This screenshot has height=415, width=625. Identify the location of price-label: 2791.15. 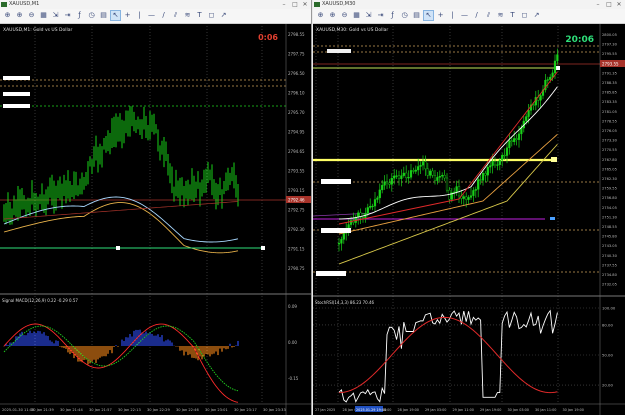
(296, 249).